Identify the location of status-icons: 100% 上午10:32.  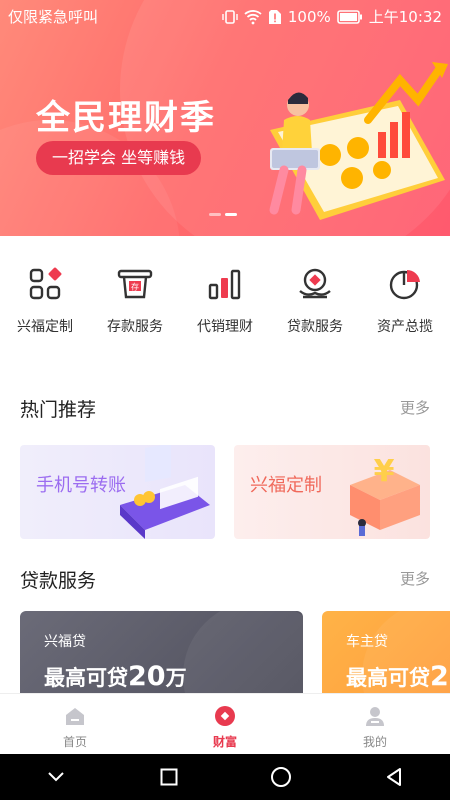
(332, 16).